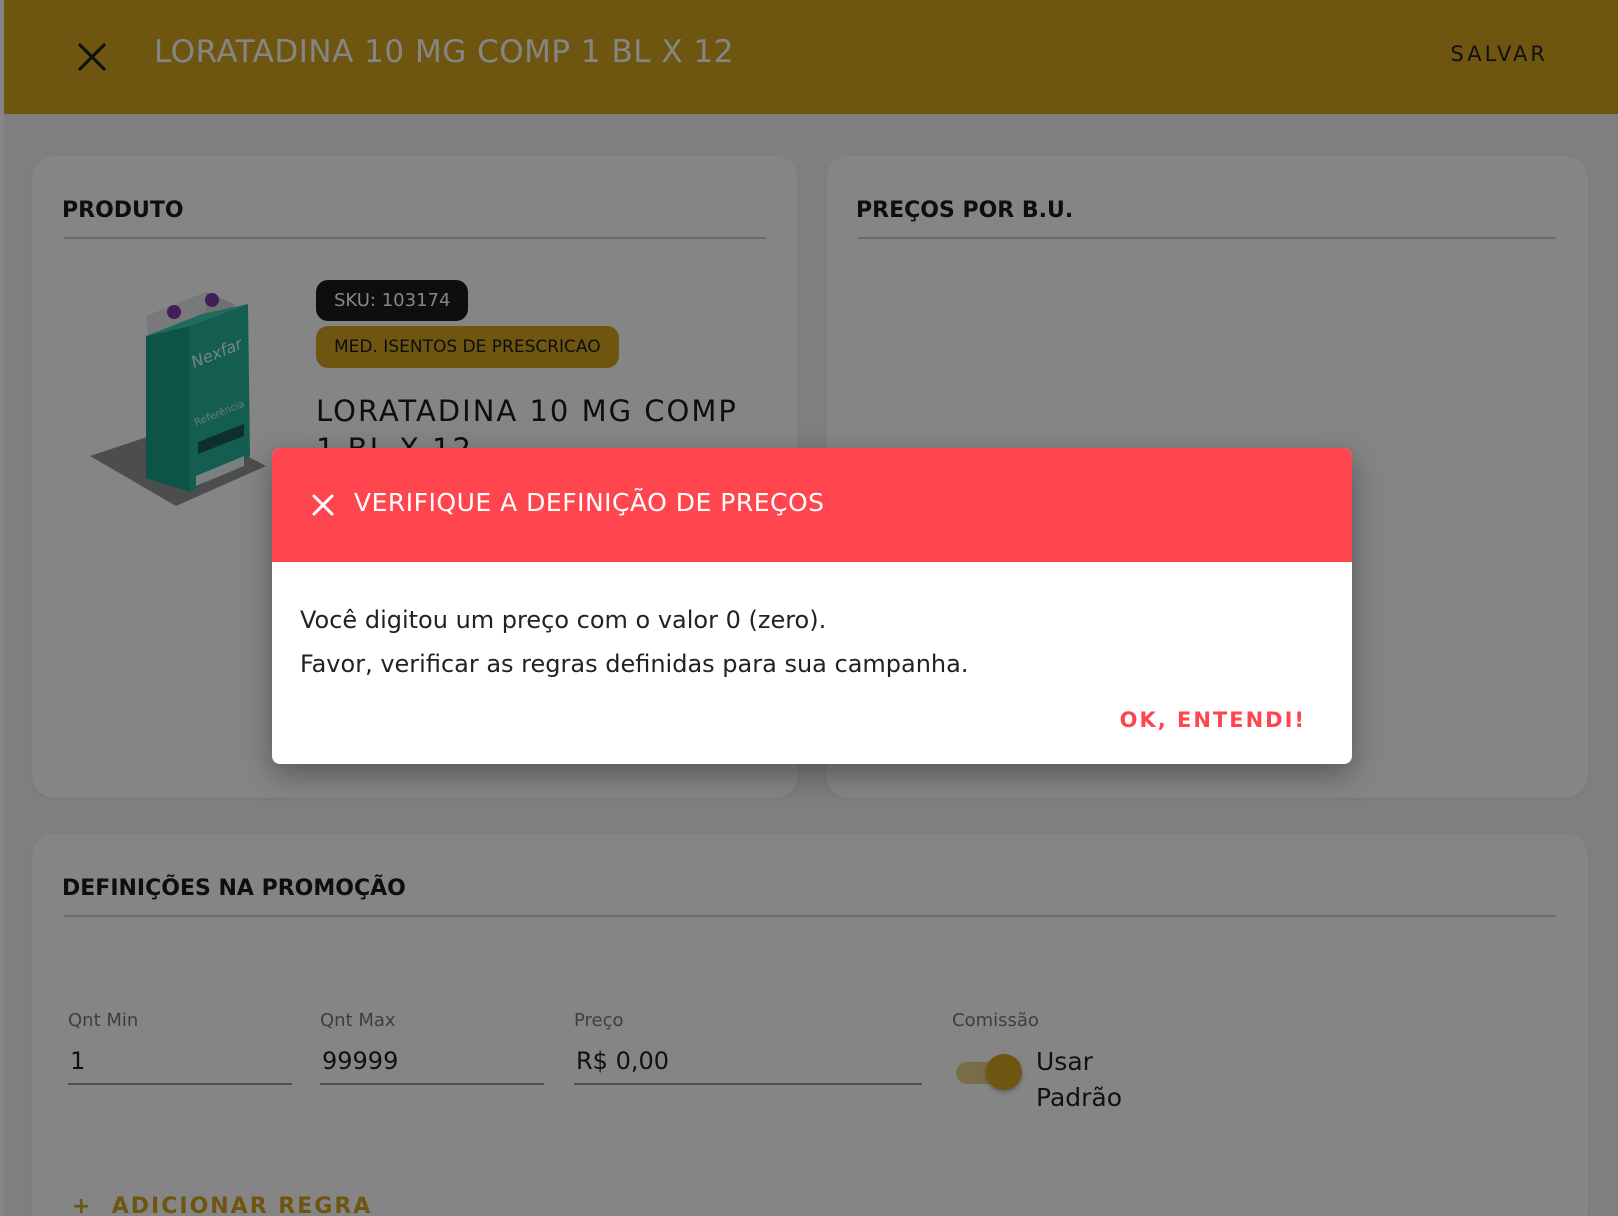  What do you see at coordinates (1213, 720) in the screenshot?
I see `ok-button: OK, ENTENDI!` at bounding box center [1213, 720].